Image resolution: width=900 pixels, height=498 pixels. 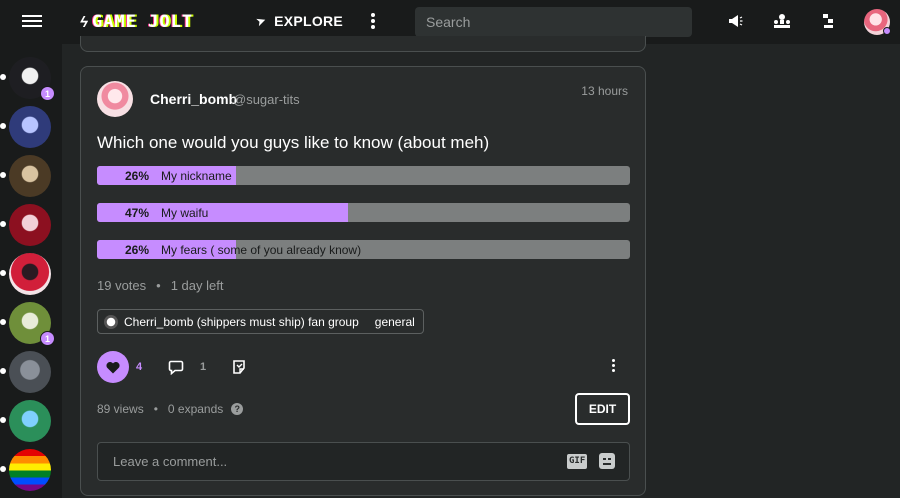 What do you see at coordinates (195, 409) in the screenshot?
I see `expand-count: 0 expands` at bounding box center [195, 409].